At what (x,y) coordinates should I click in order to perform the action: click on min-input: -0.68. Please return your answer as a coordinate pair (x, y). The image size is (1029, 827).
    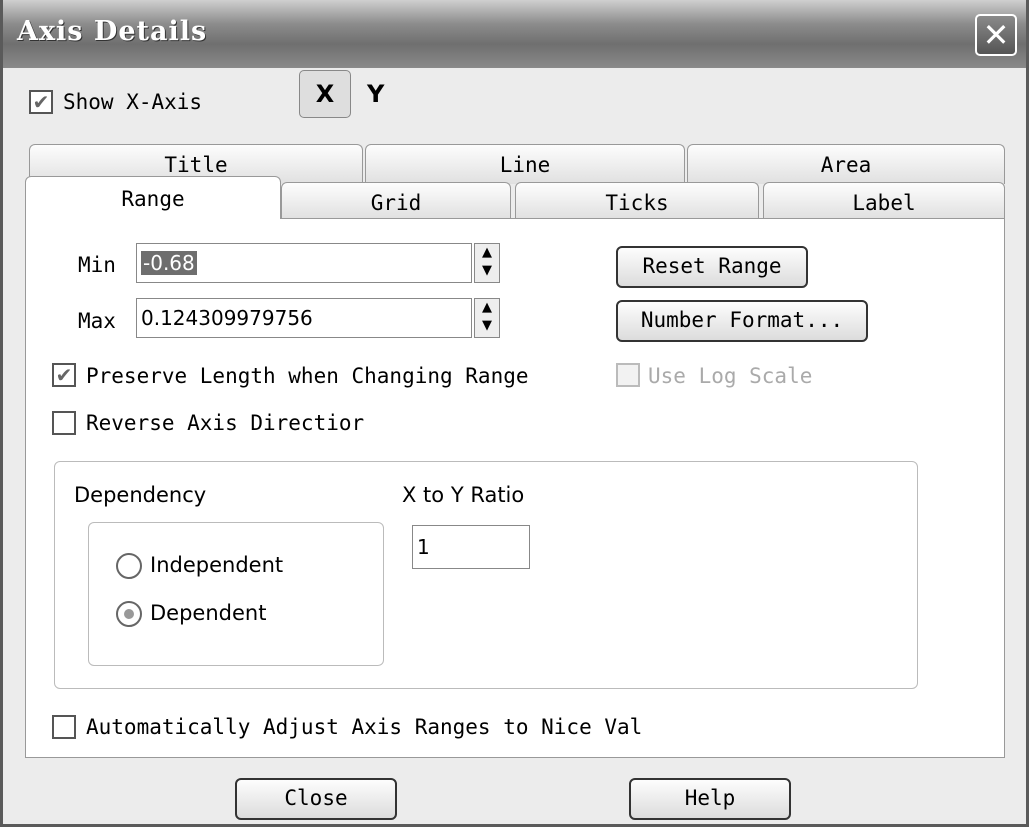
    Looking at the image, I should click on (304, 263).